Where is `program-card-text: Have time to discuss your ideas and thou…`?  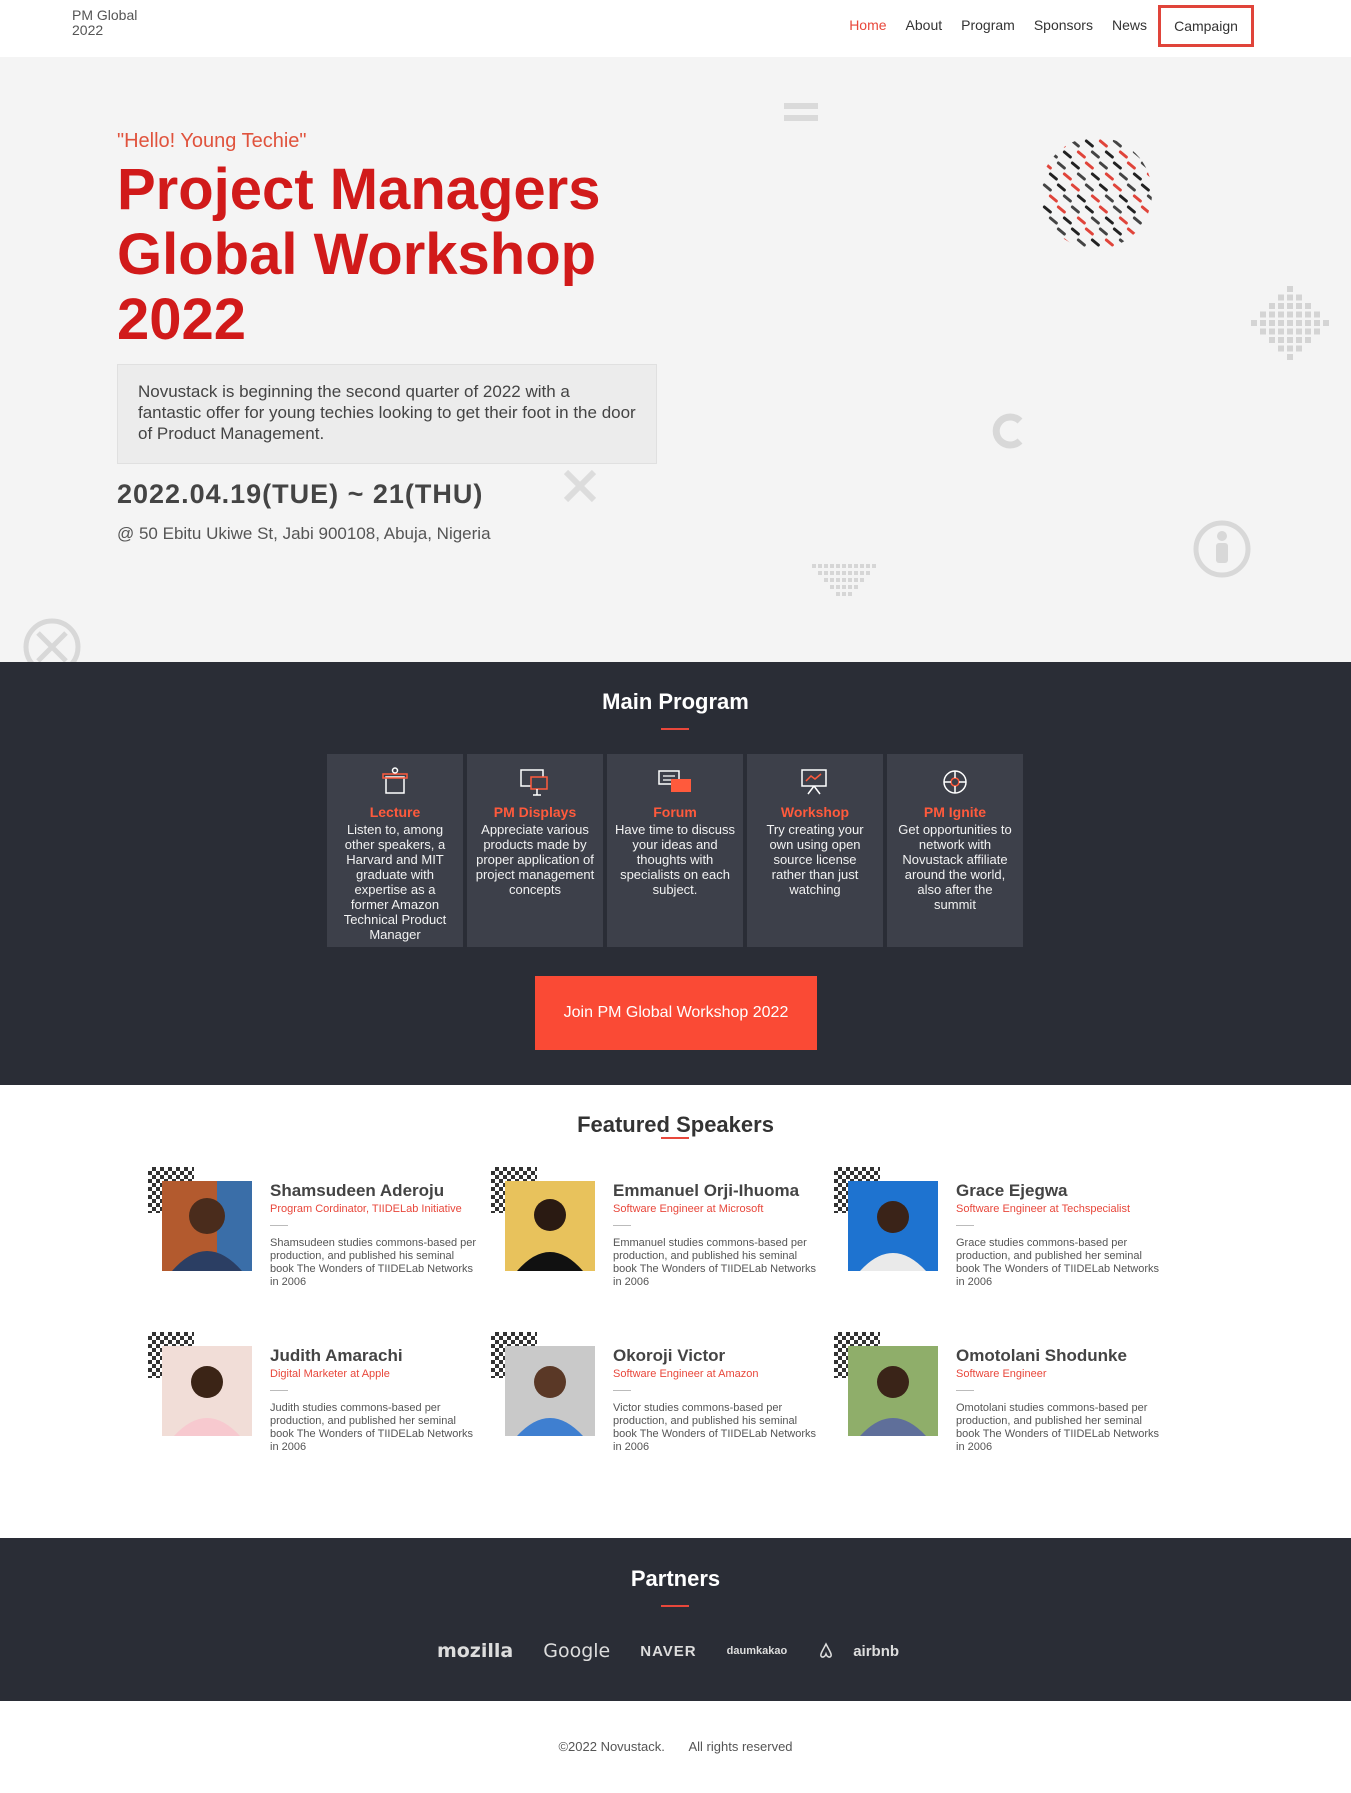
program-card-text: Have time to discuss your ideas and thou… is located at coordinates (675, 859).